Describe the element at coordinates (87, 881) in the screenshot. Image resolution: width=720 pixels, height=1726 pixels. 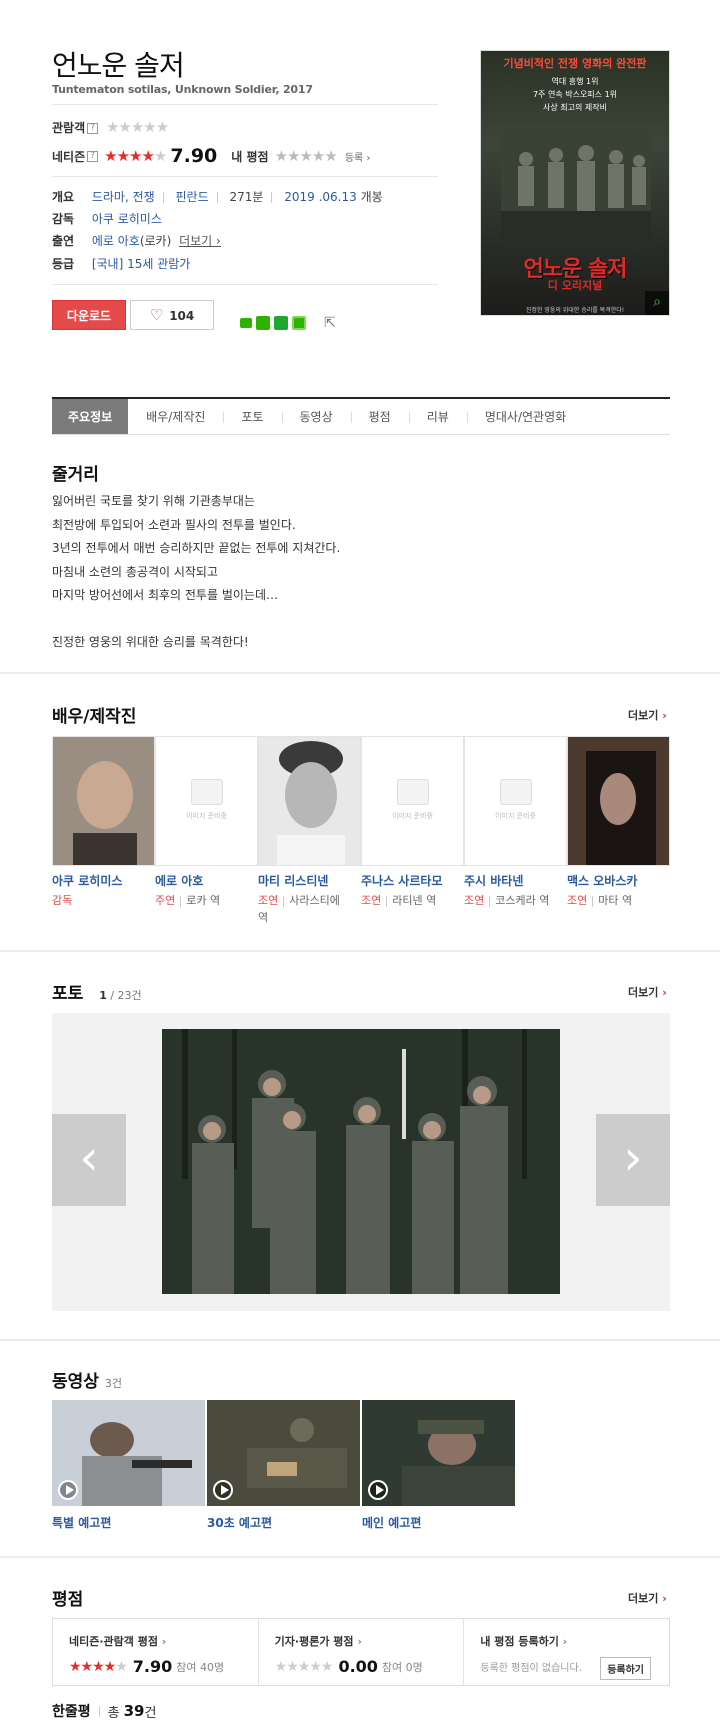
I see `cast-name-link: 아쿠 로히미스` at that location.